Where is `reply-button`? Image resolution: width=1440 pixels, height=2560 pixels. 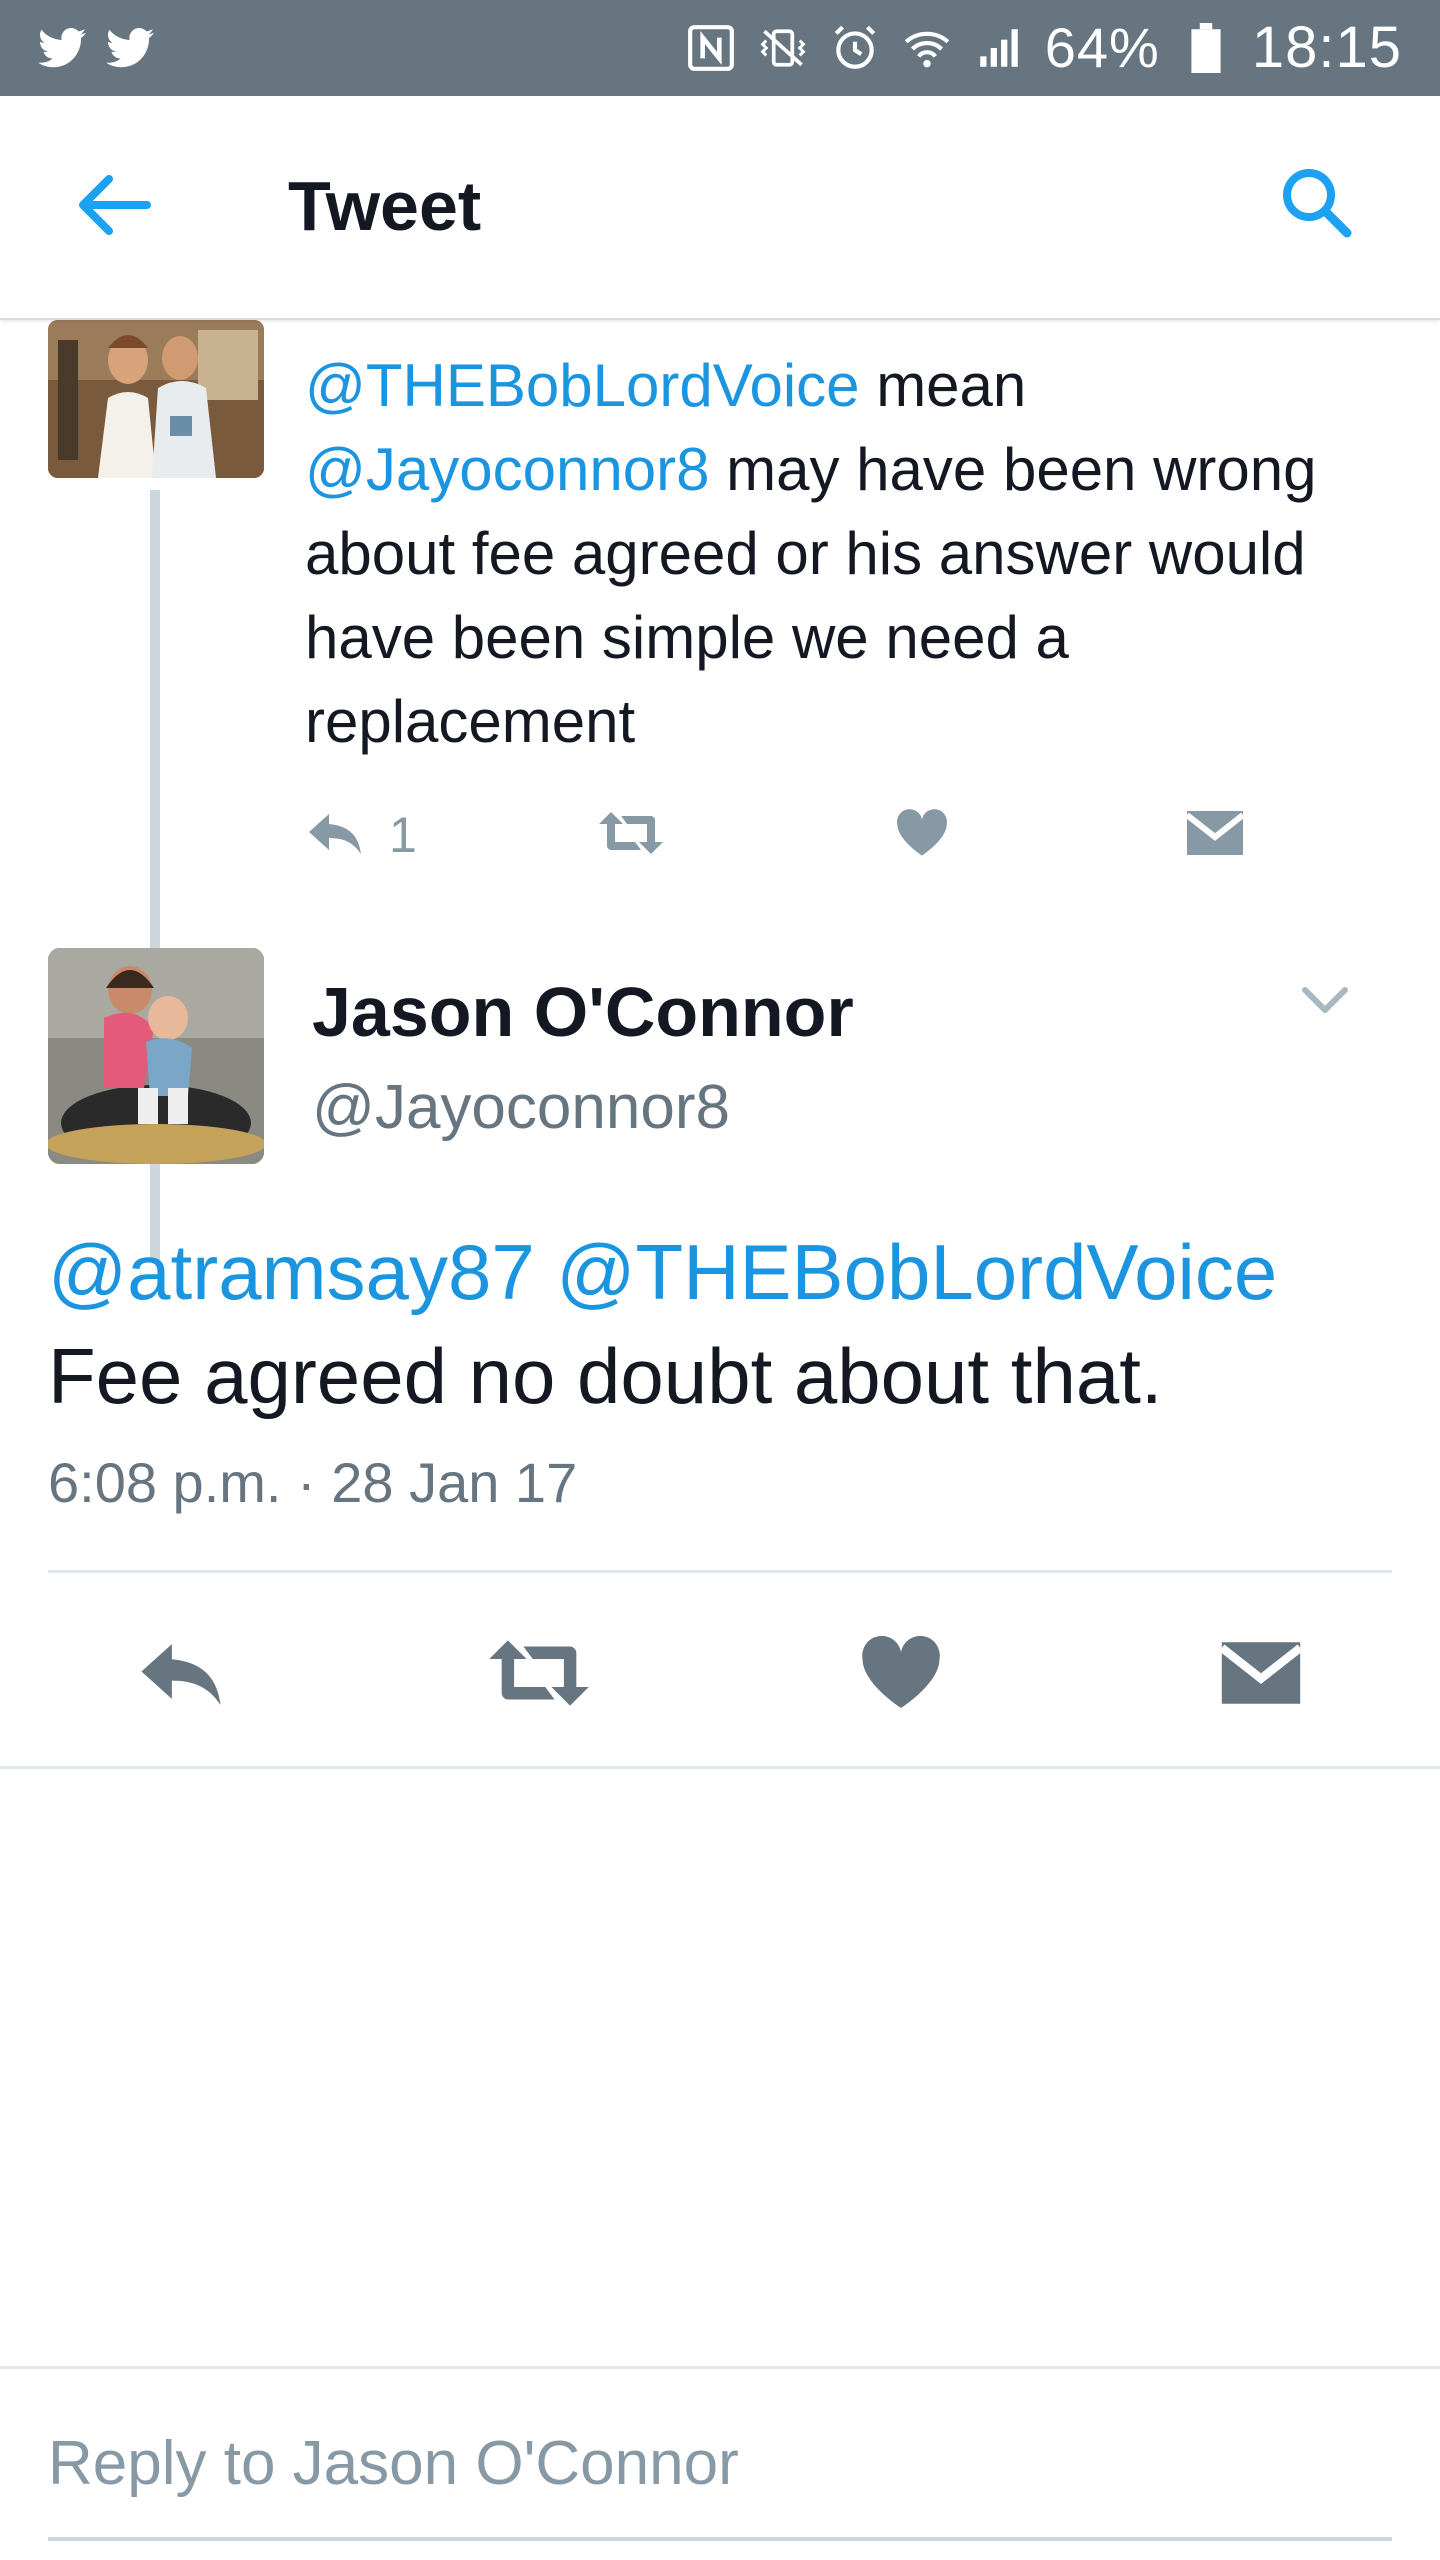
reply-button is located at coordinates (181, 1675).